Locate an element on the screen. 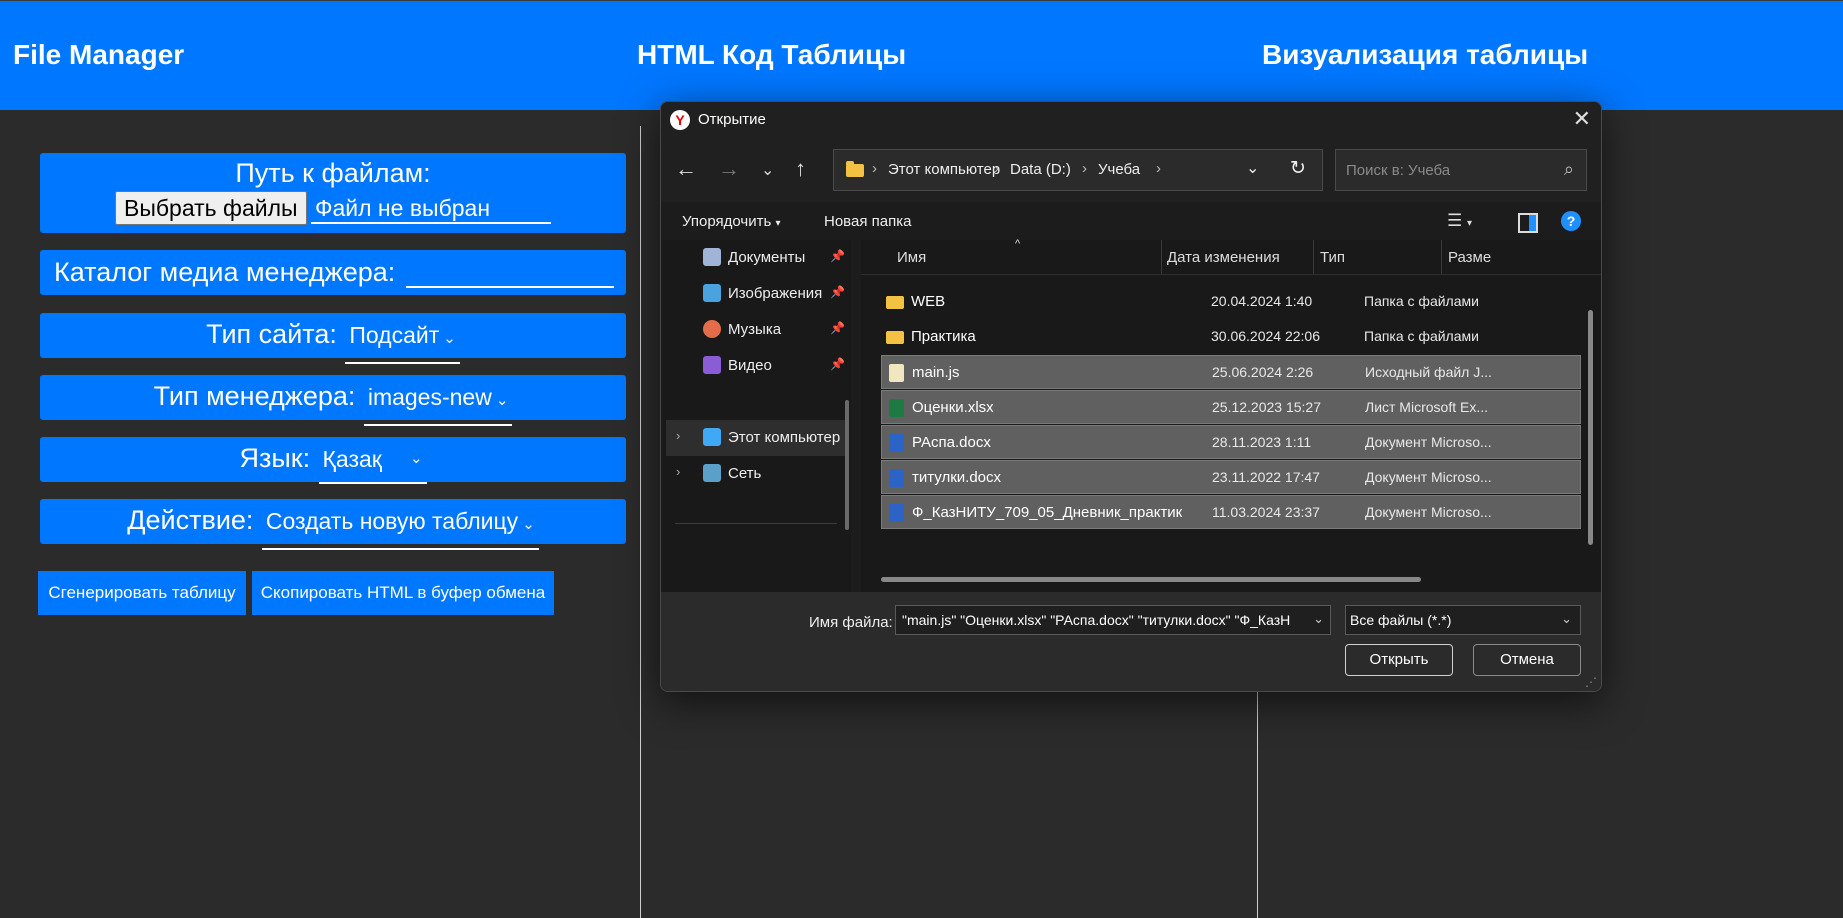  html-code-title: HTML Код Таблицы is located at coordinates (772, 54).